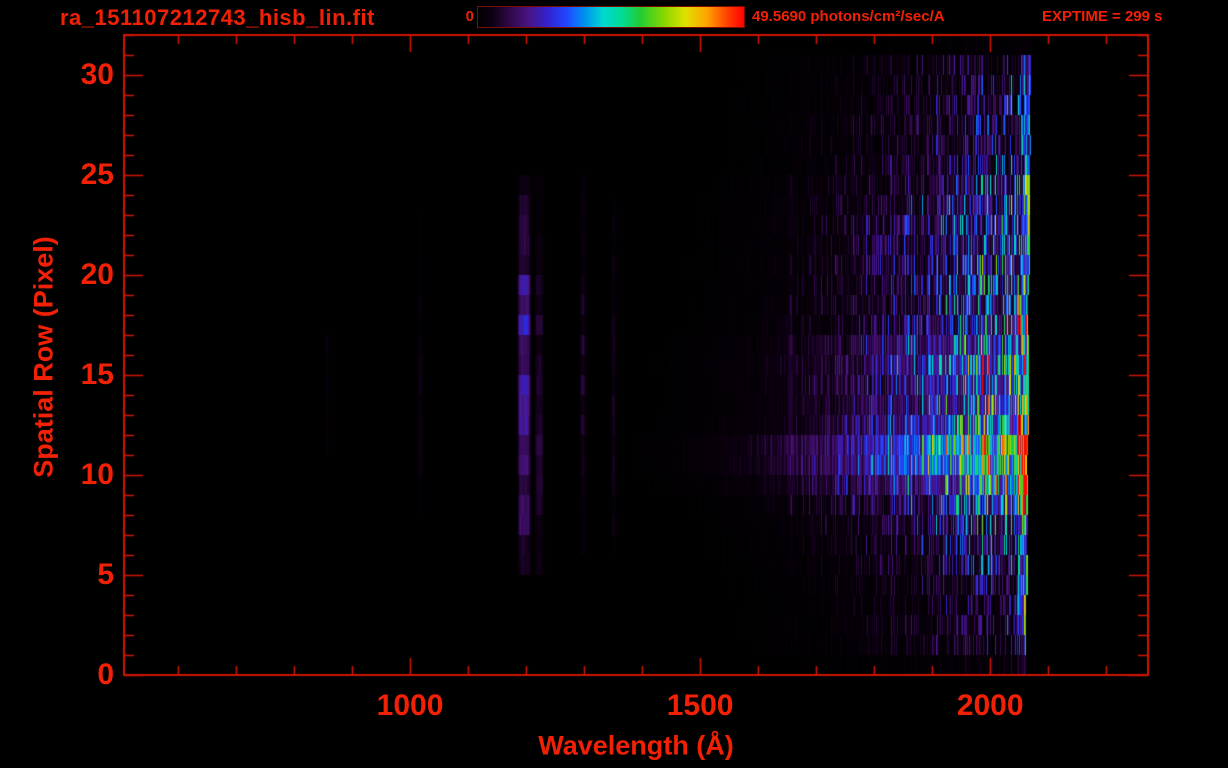 Image resolution: width=1228 pixels, height=768 pixels. What do you see at coordinates (105, 674) in the screenshot?
I see `y-tick-label: 0` at bounding box center [105, 674].